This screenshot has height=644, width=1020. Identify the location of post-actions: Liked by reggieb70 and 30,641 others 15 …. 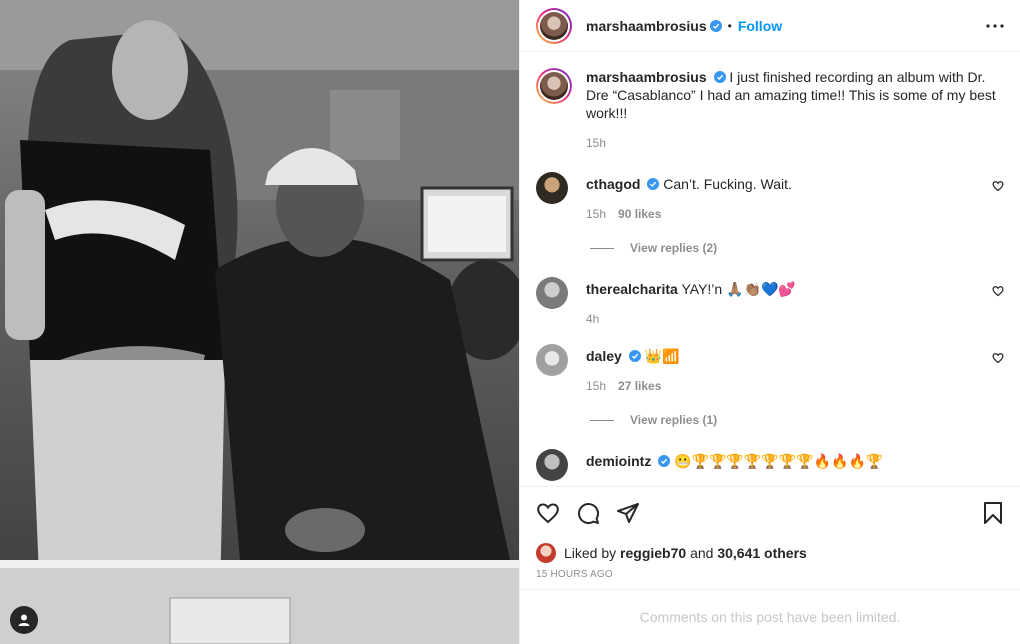
(770, 536).